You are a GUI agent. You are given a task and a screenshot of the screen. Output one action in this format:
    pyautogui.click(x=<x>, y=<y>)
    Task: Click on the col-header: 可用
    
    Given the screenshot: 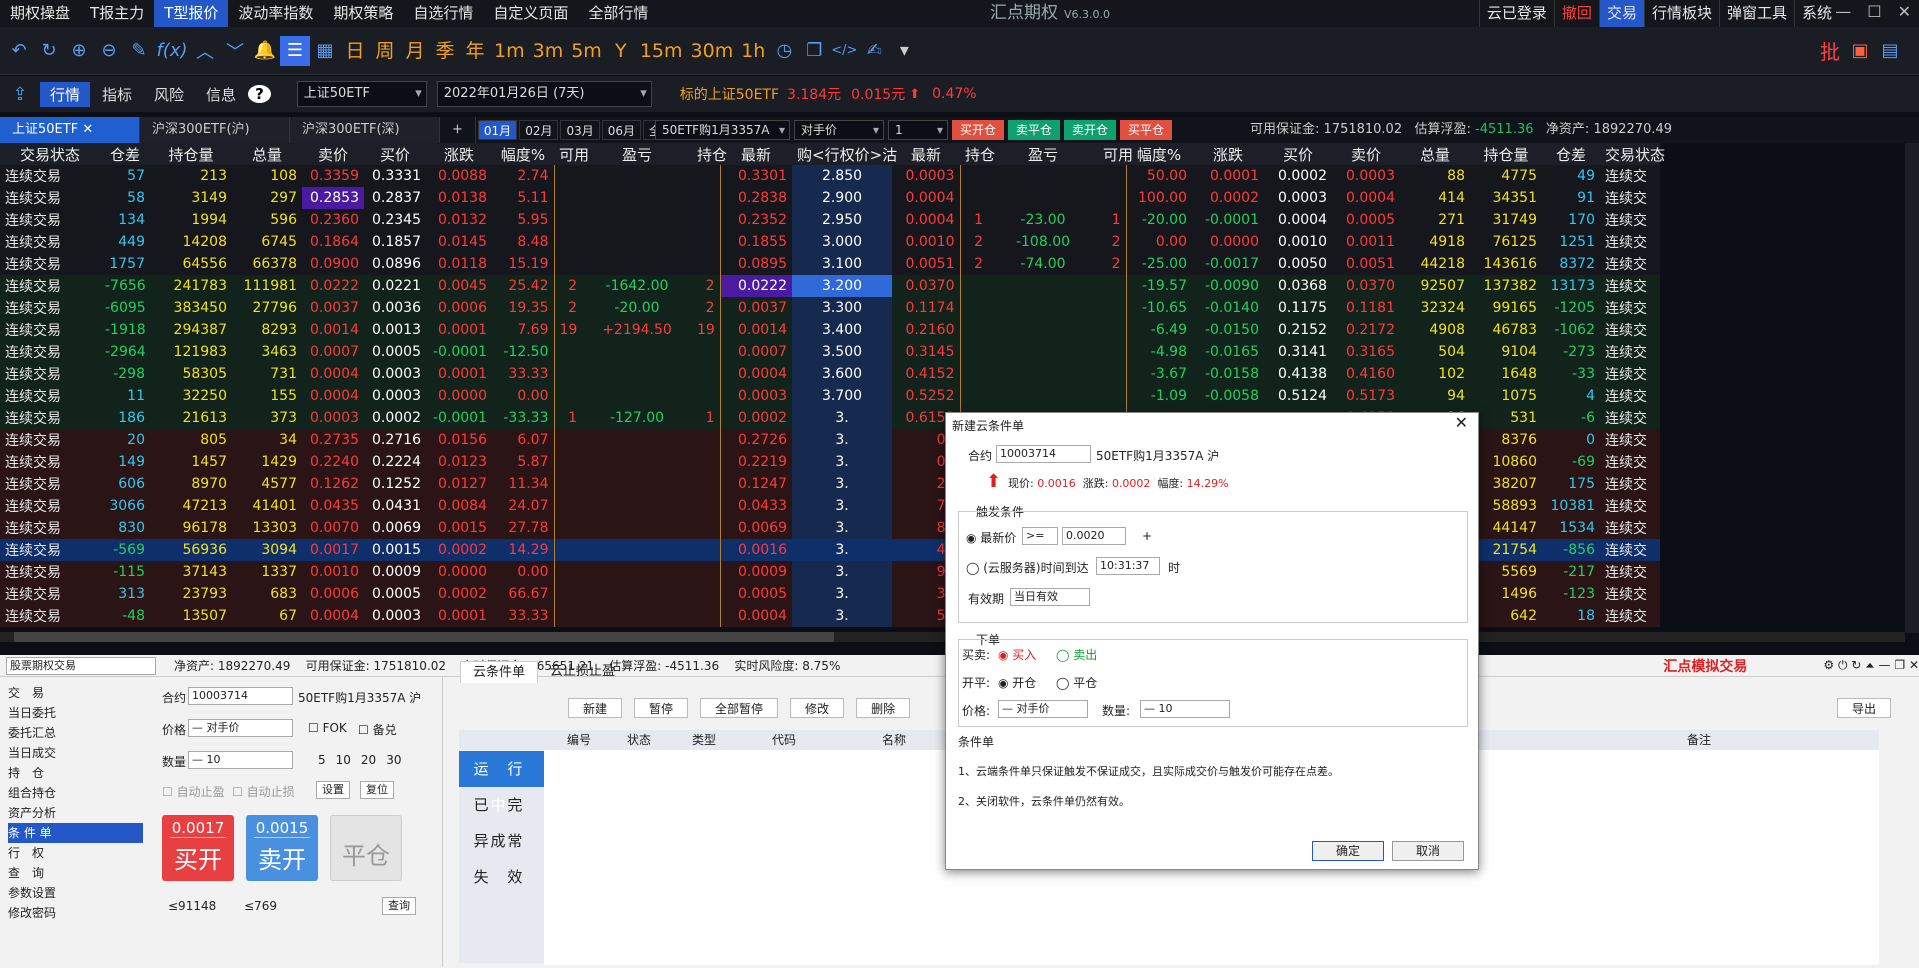 What is the action you would take?
    pyautogui.click(x=571, y=154)
    